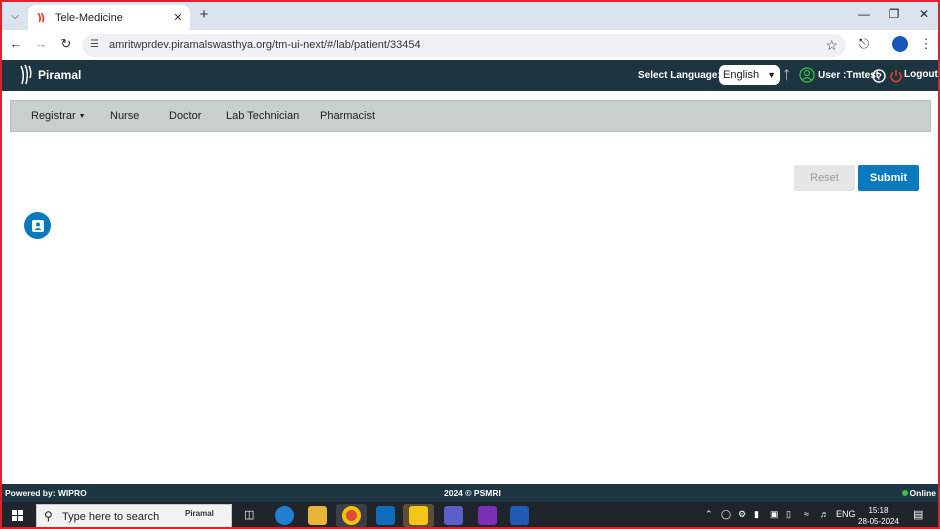 The height and width of the screenshot is (529, 940). What do you see at coordinates (878, 516) in the screenshot?
I see `taskbar-clock: 15:18 28-05-2024` at bounding box center [878, 516].